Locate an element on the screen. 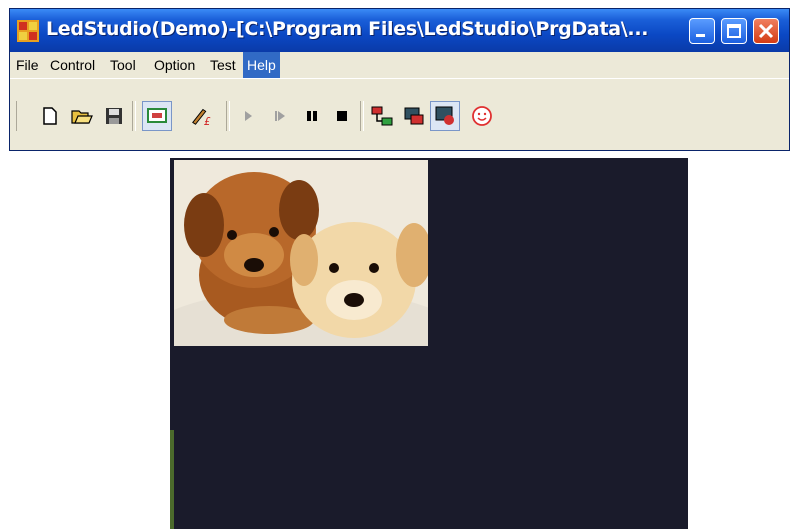 This screenshot has height=529, width=790. menu-bar: File Control Tool Option Test Help is located at coordinates (399, 65).